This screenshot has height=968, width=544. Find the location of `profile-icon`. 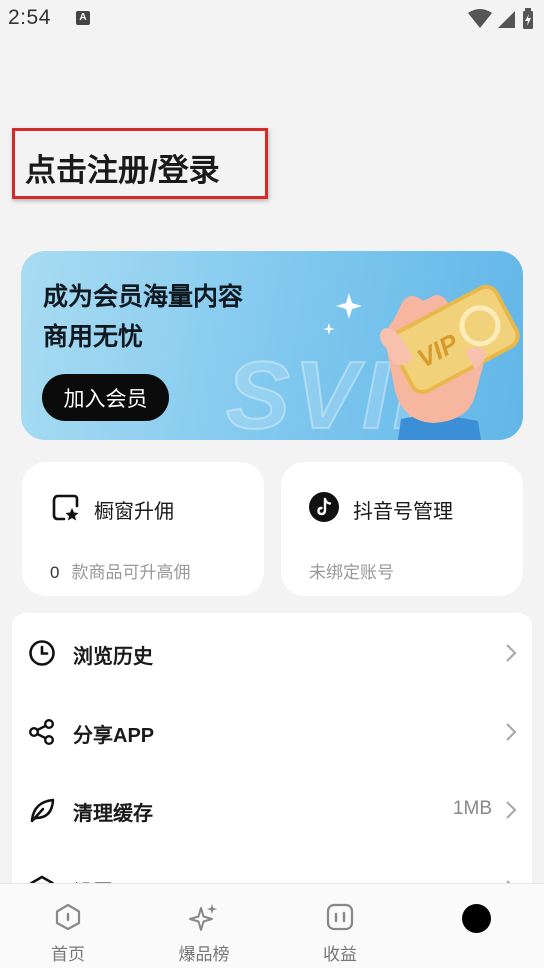

profile-icon is located at coordinates (476, 918).